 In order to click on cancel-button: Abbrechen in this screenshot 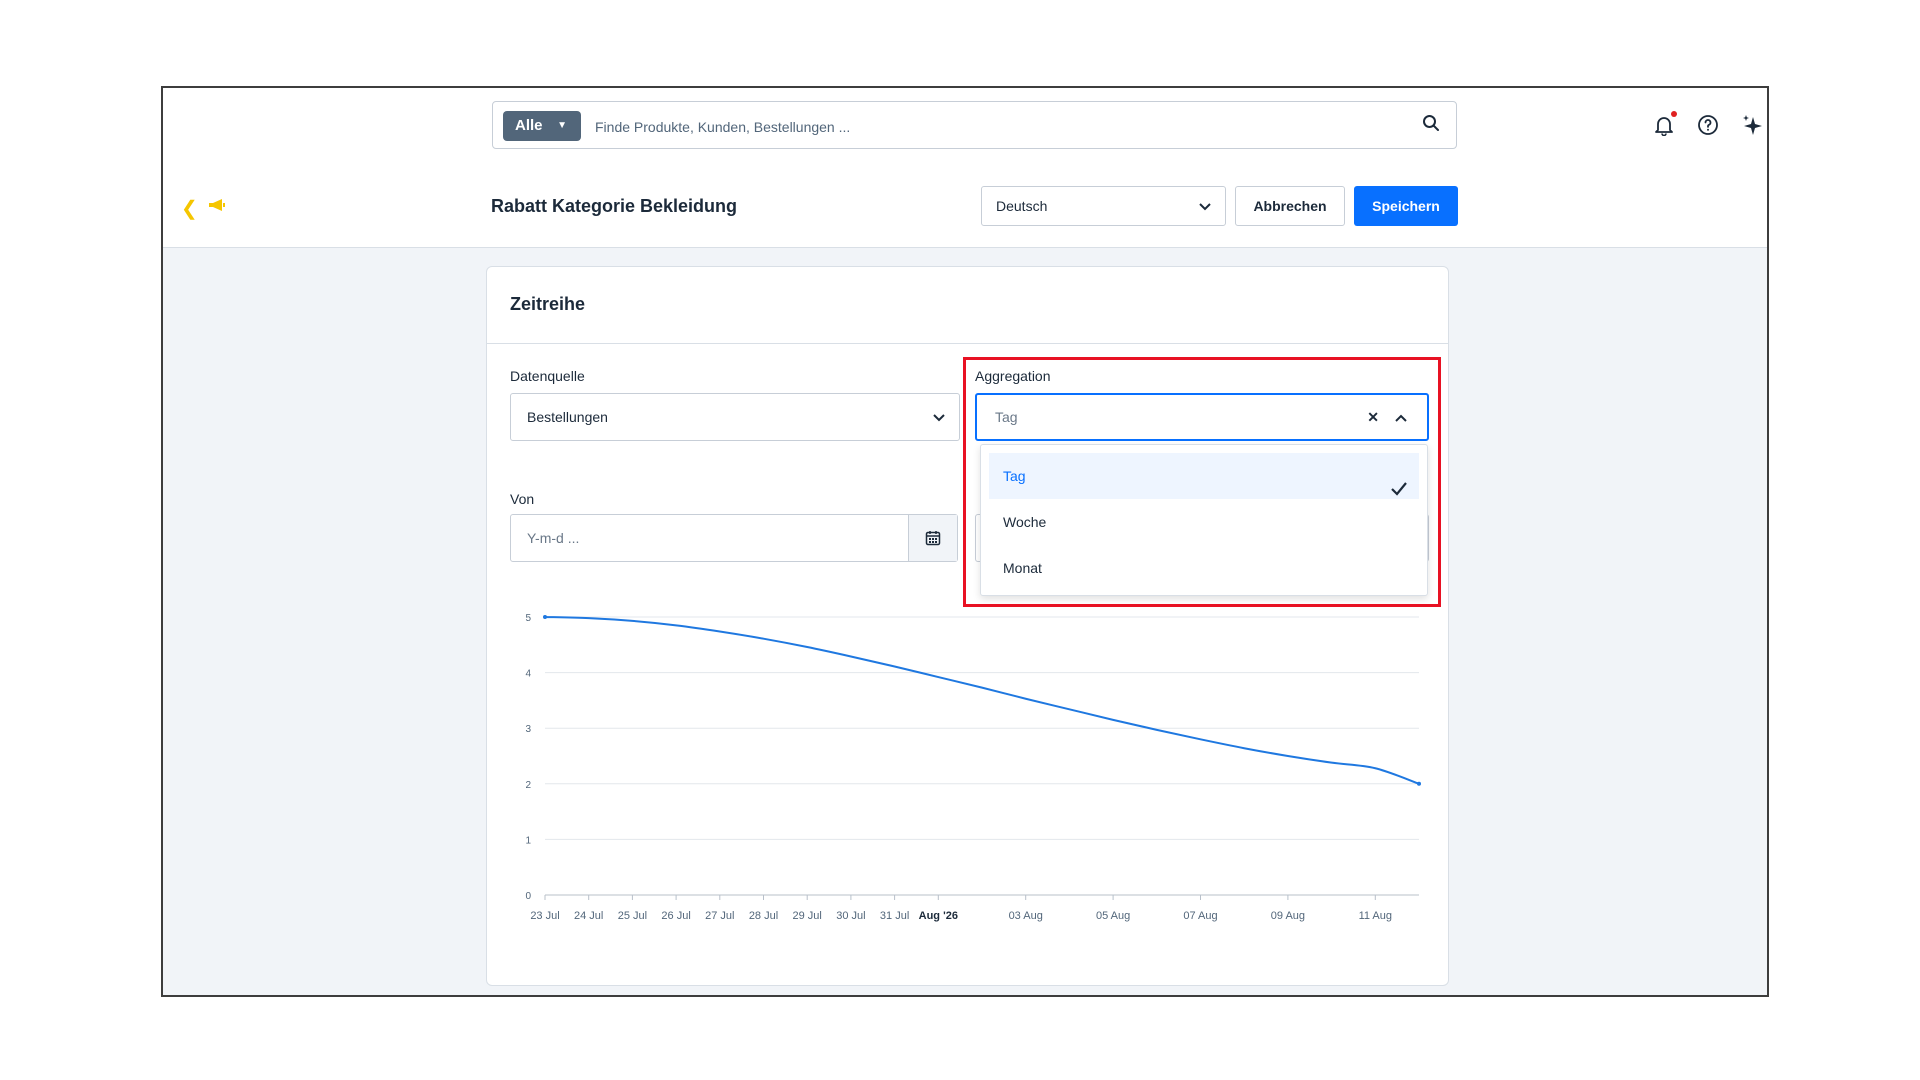, I will do `click(1290, 206)`.